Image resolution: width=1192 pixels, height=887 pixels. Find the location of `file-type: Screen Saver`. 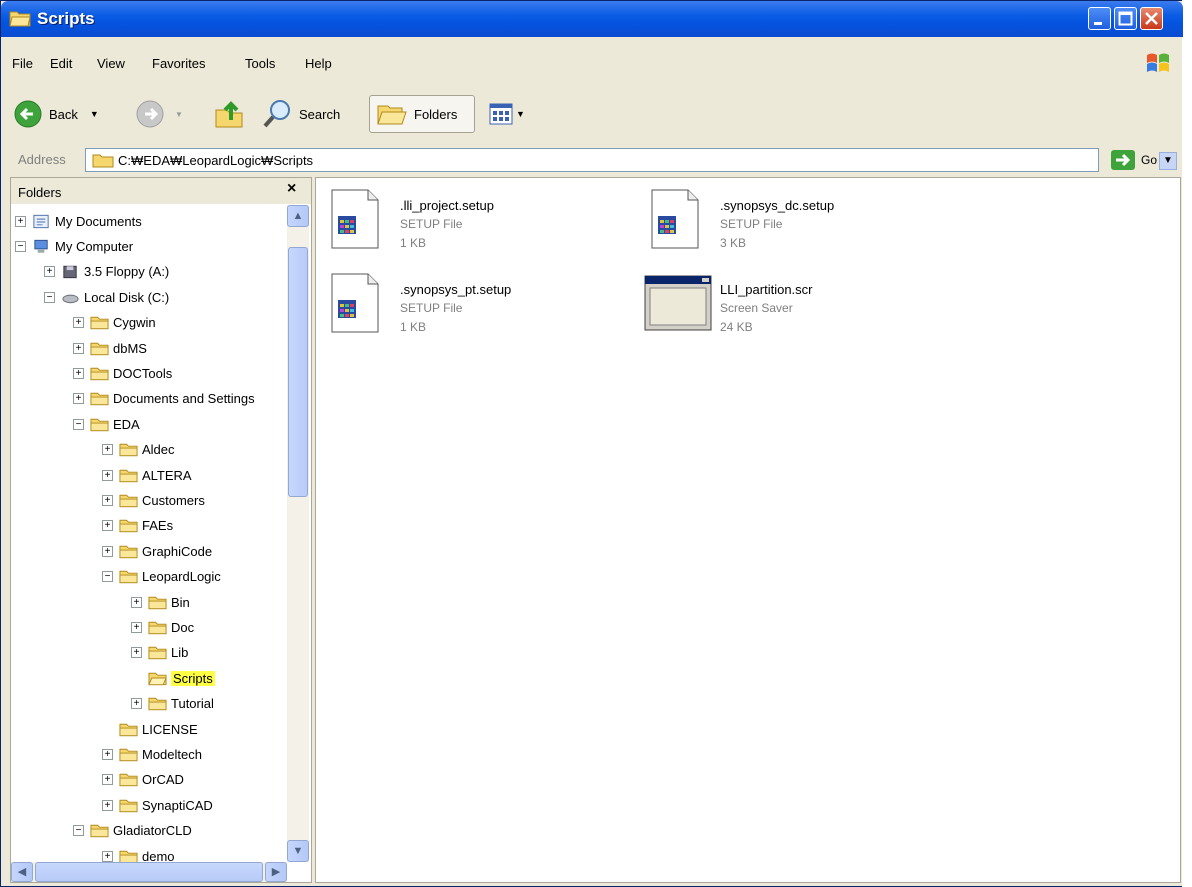

file-type: Screen Saver is located at coordinates (756, 308).